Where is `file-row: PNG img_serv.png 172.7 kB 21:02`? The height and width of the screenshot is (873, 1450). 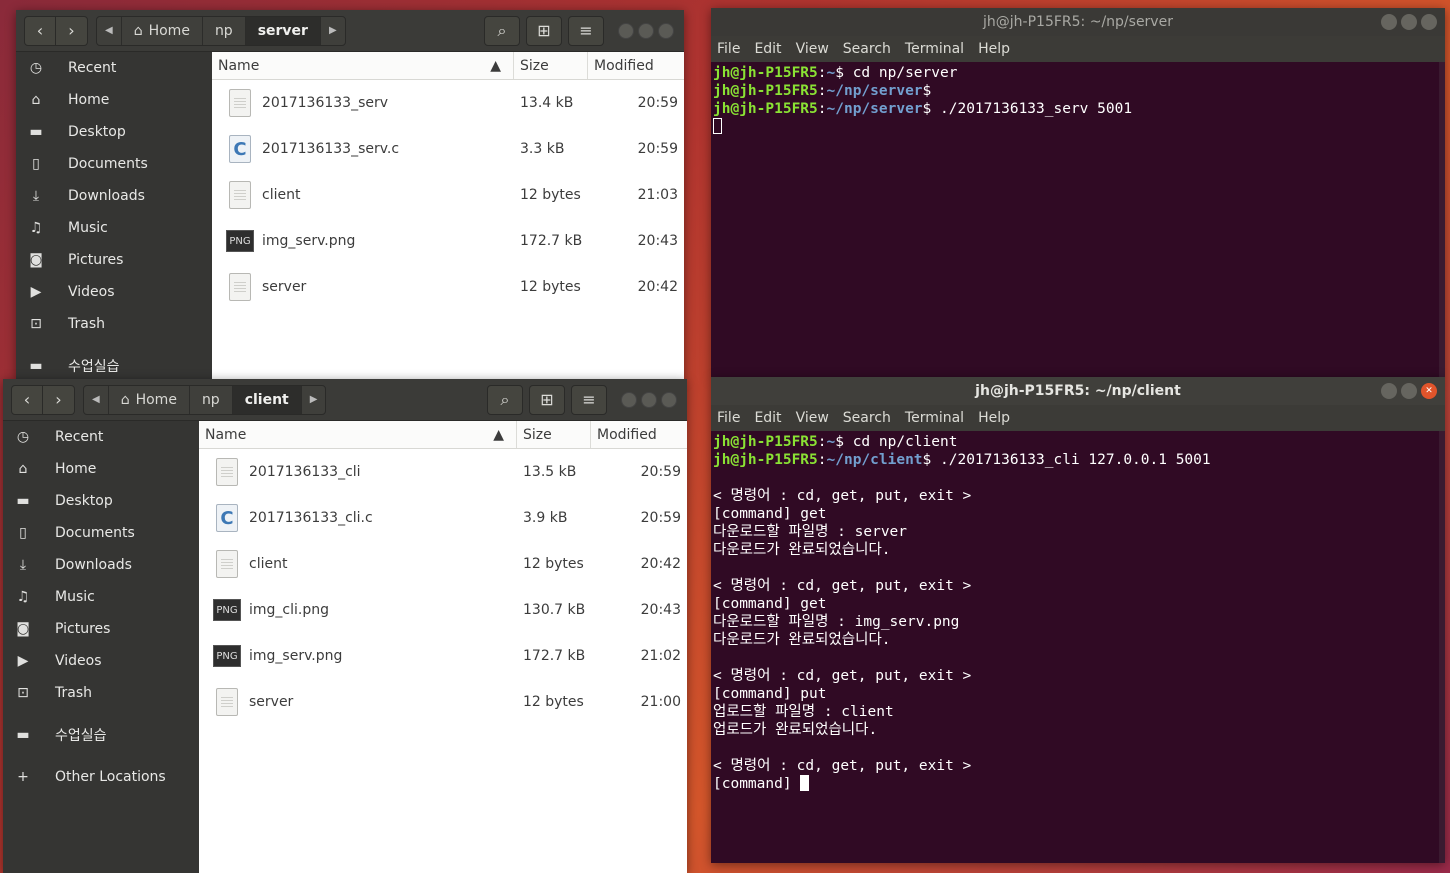 file-row: PNG img_serv.png 172.7 kB 21:02 is located at coordinates (443, 656).